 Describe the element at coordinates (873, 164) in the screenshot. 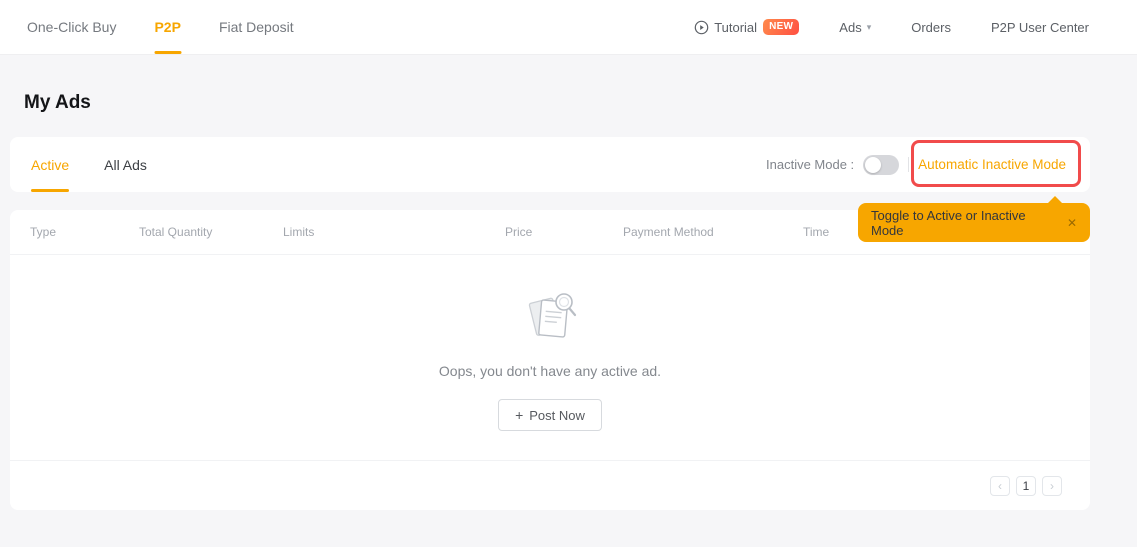

I see `toggle-knob` at that location.